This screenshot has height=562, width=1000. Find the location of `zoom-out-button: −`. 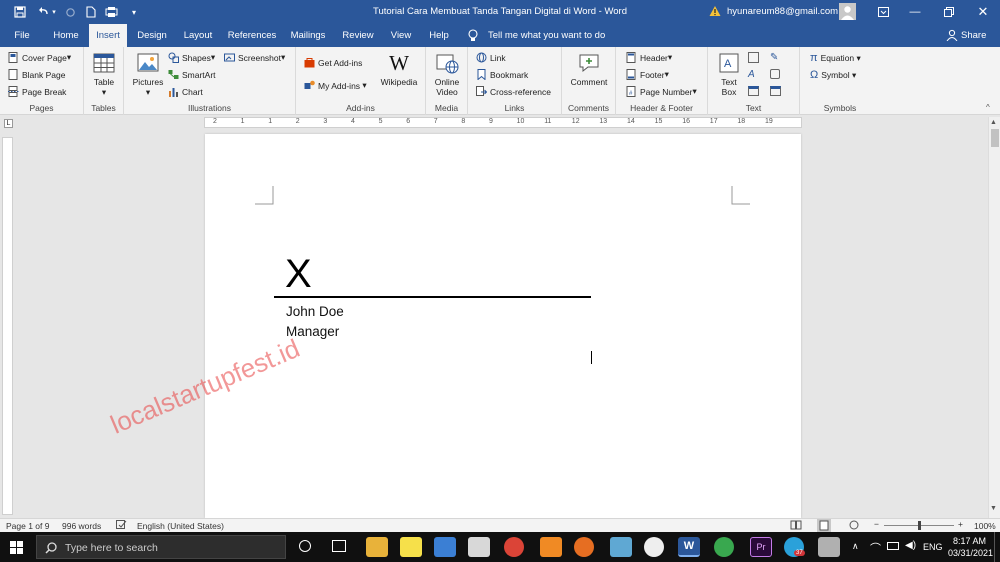

zoom-out-button: − is located at coordinates (876, 524).